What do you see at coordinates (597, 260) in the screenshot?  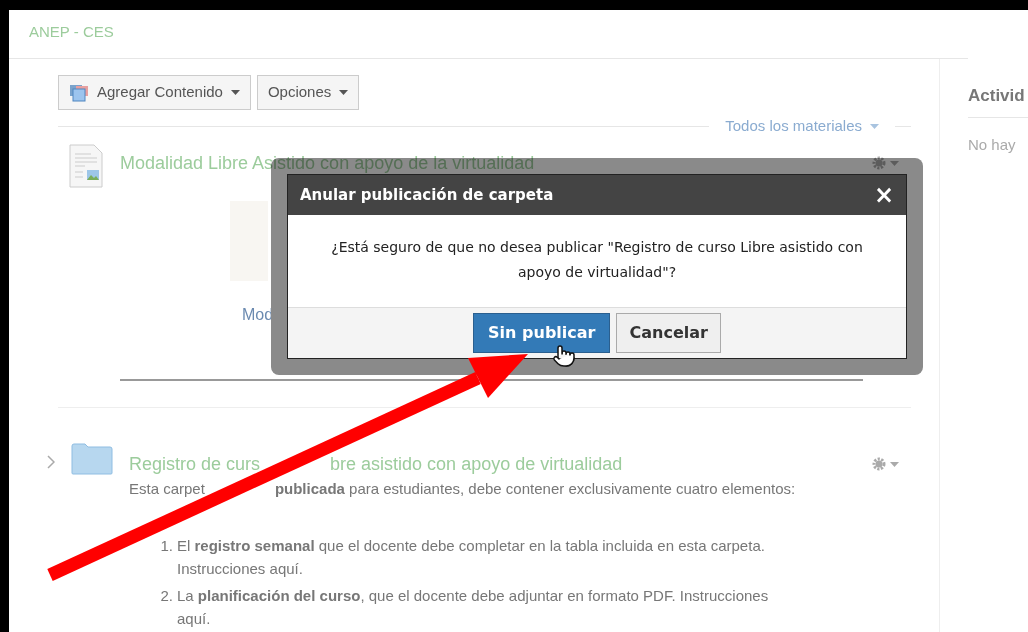 I see `dialog-message: ¿Está seguro de que no desea publicar "Registro de curso Libre asistido con apoyo de virtualidad"?` at bounding box center [597, 260].